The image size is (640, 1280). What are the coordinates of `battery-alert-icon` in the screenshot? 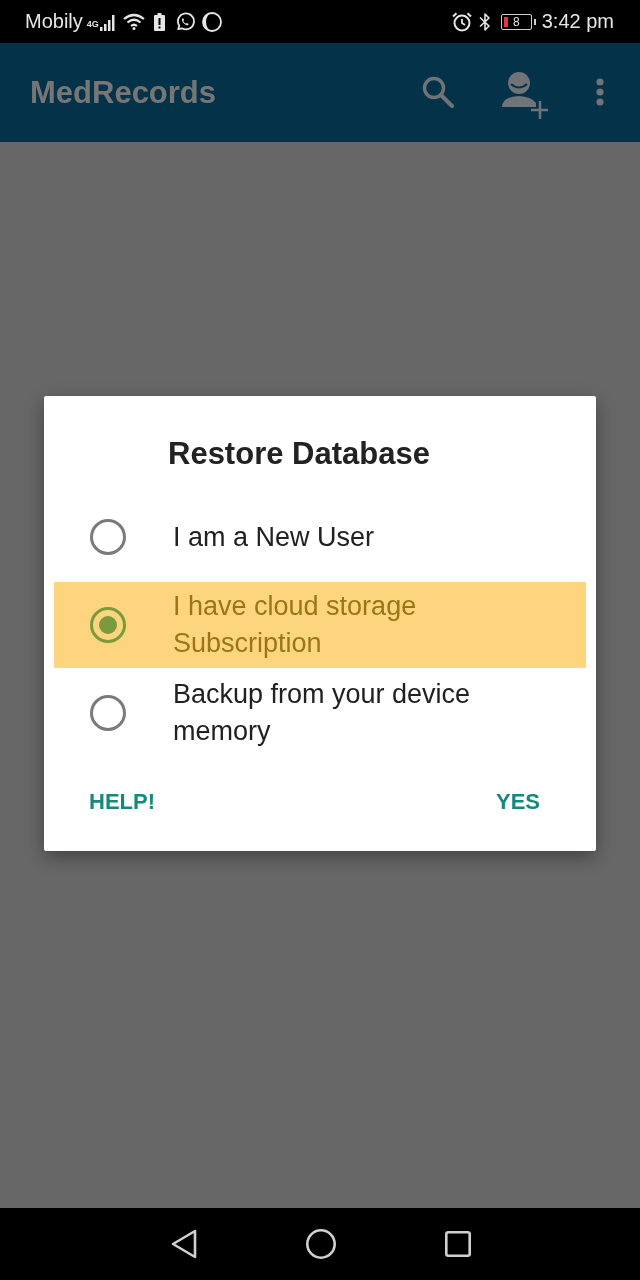 It's located at (159, 21).